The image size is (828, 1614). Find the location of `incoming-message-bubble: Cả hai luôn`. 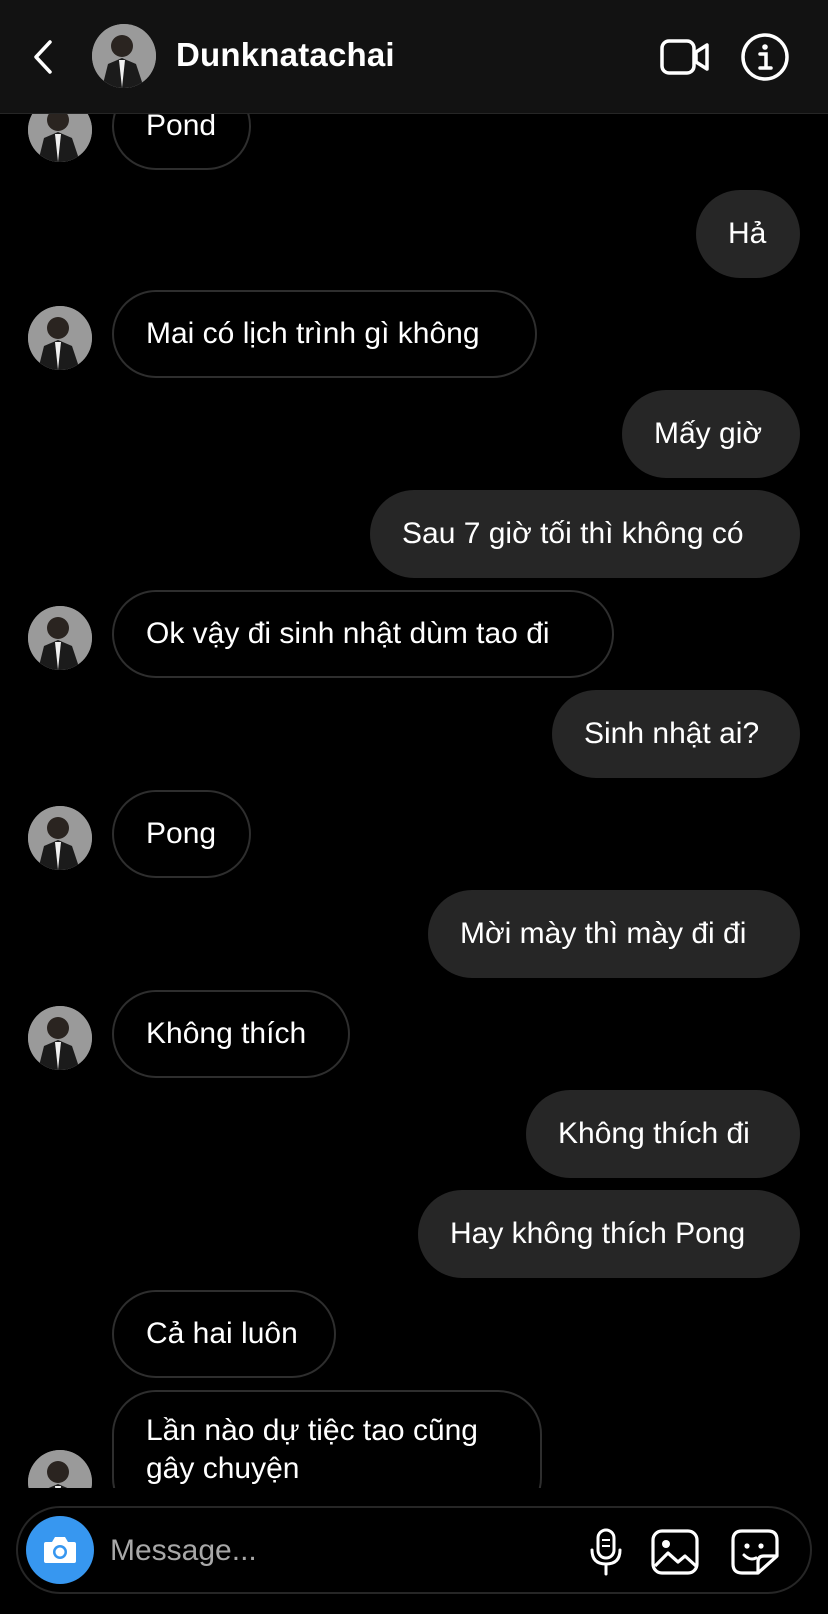

incoming-message-bubble: Cả hai luôn is located at coordinates (224, 1334).